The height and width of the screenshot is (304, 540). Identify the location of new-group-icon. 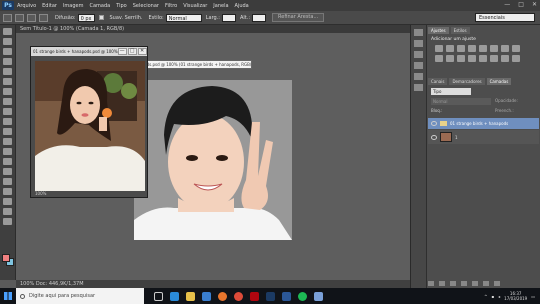
(475, 283).